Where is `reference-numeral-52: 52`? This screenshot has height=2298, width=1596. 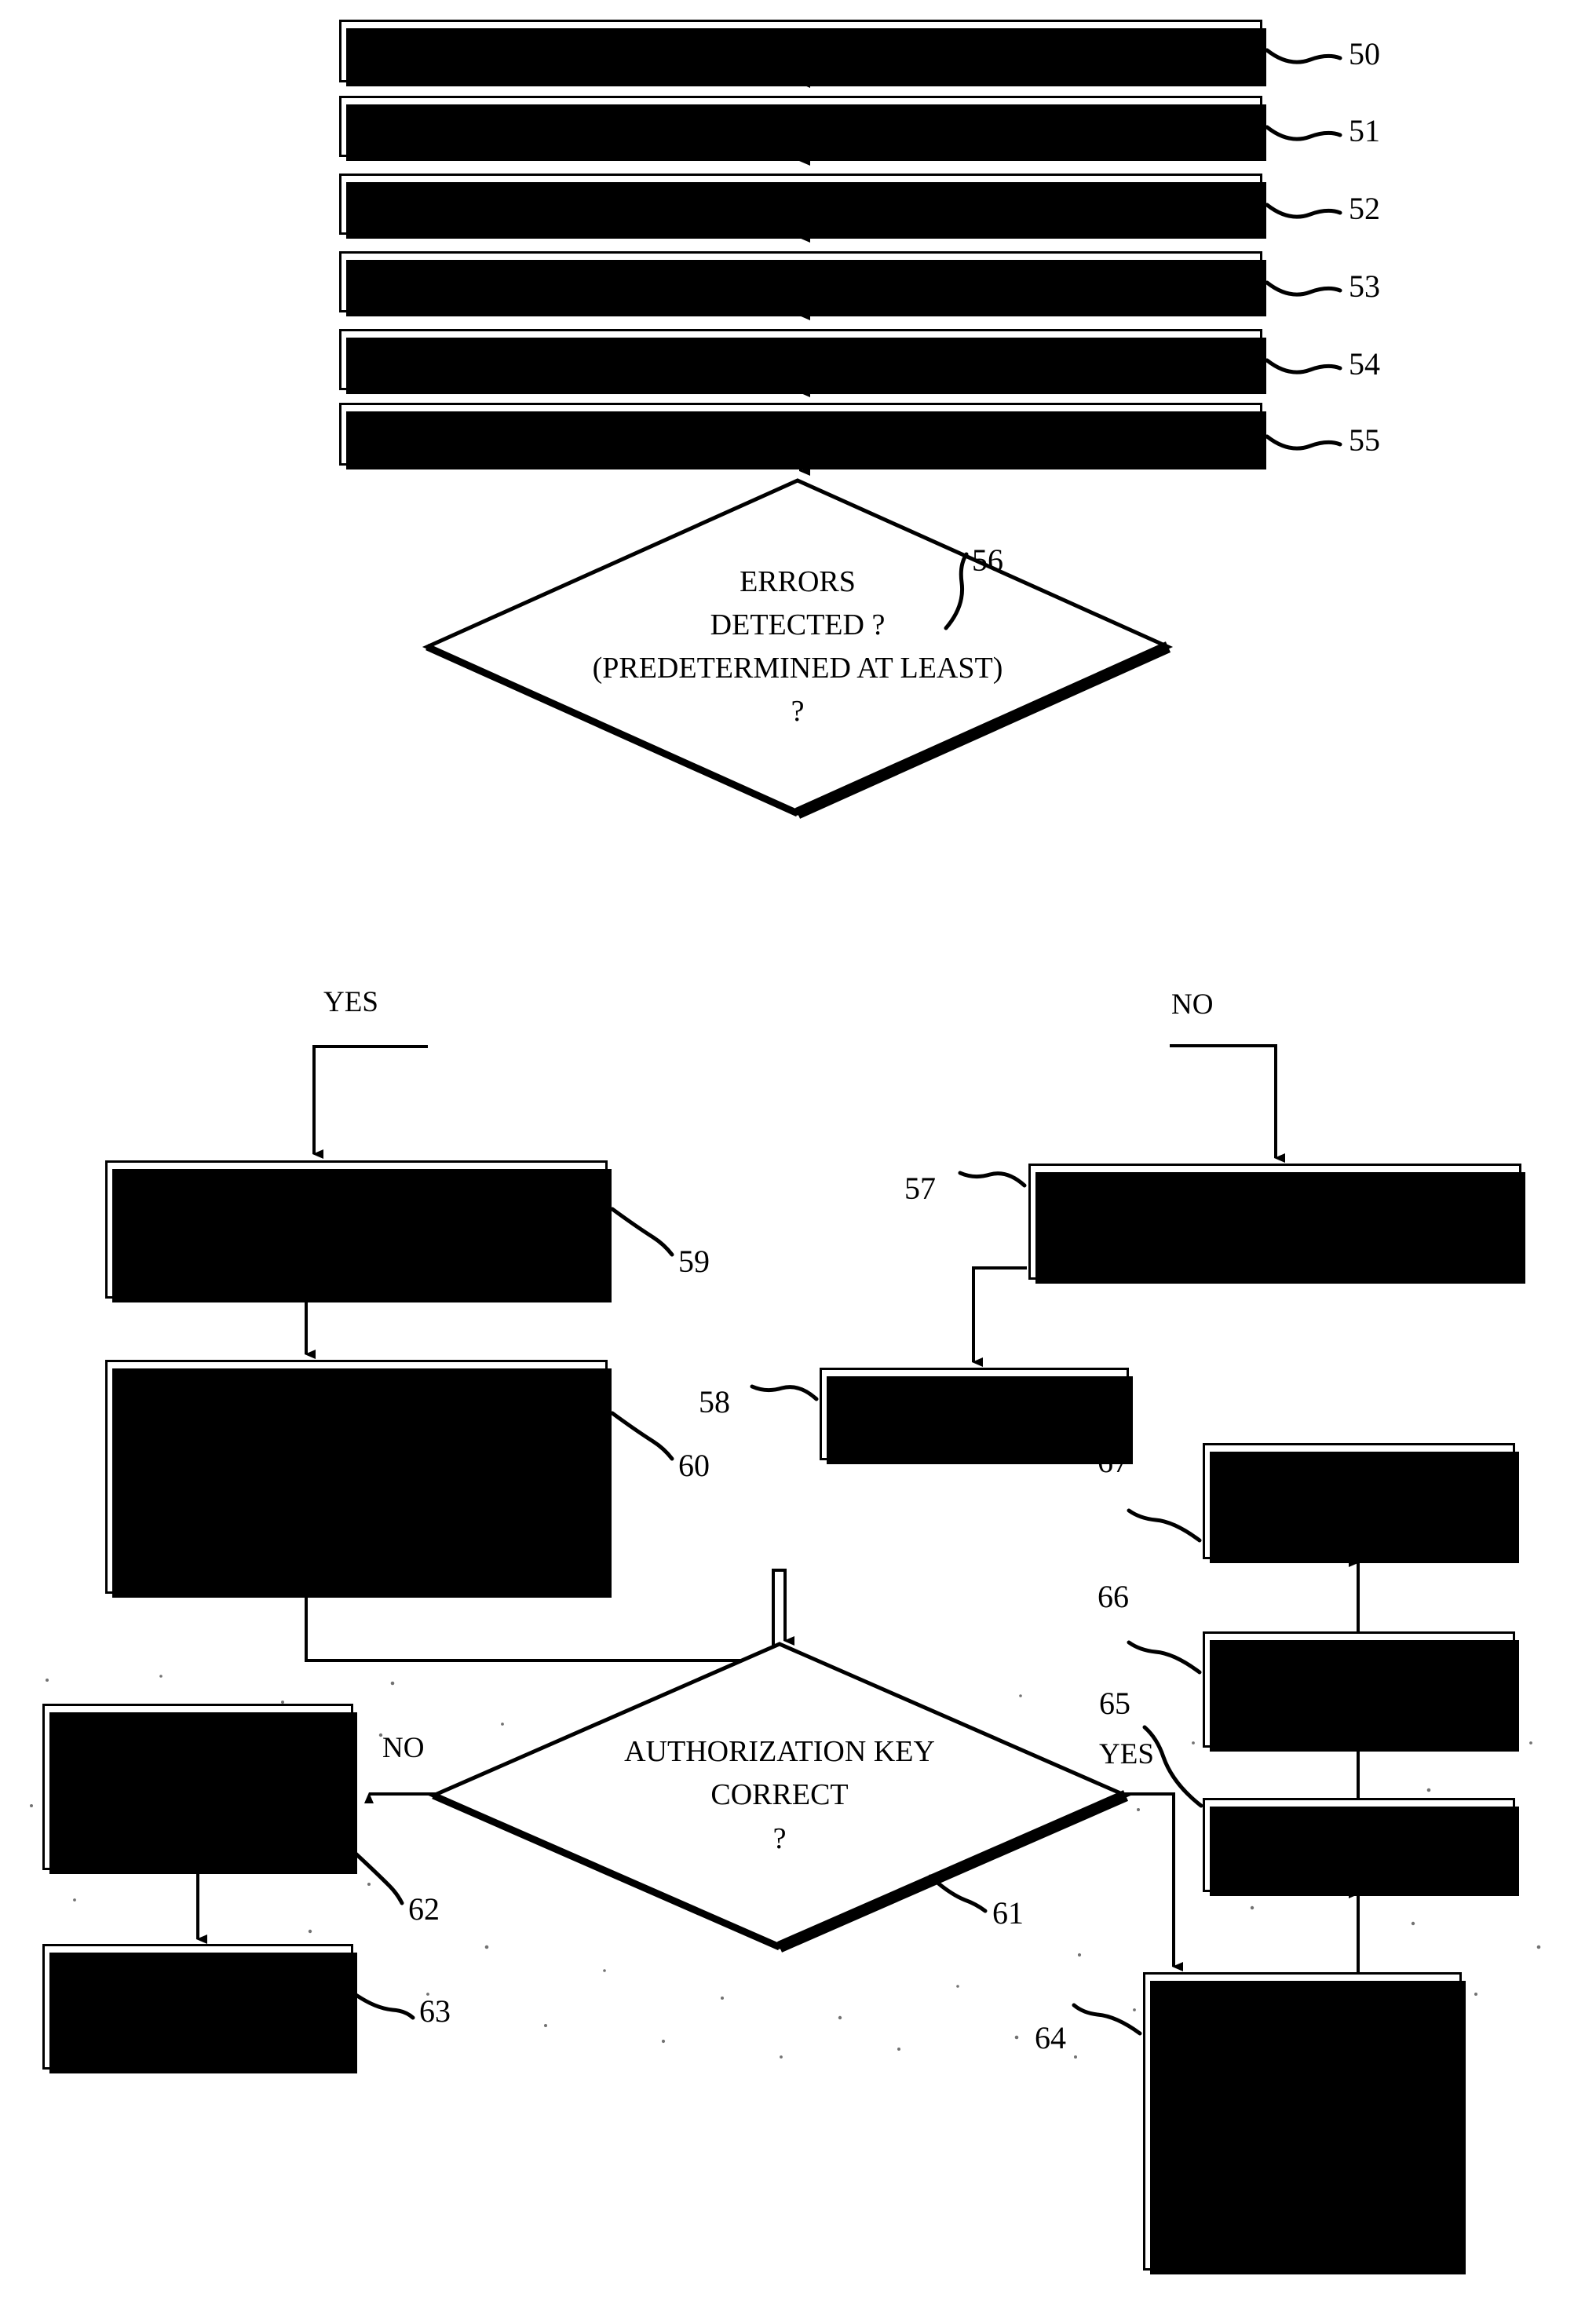
reference-numeral-52: 52 is located at coordinates (1364, 208).